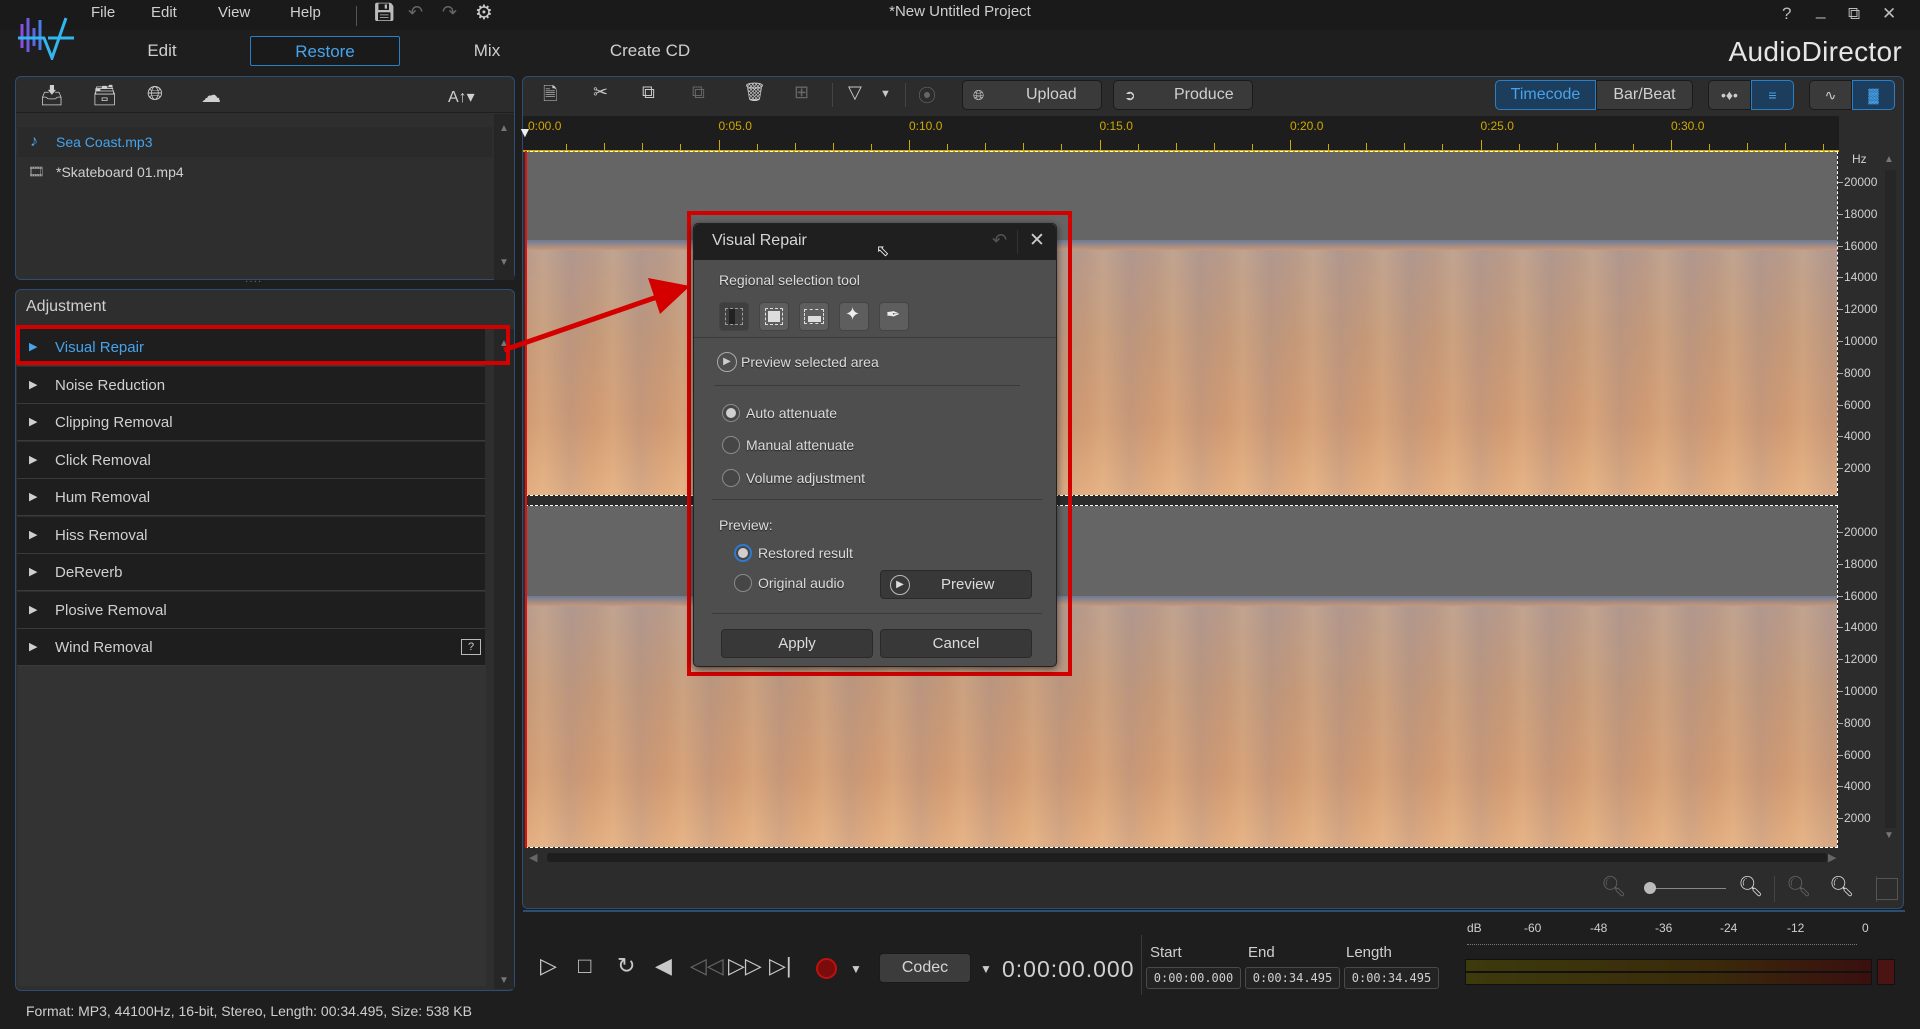 Image resolution: width=1920 pixels, height=1029 pixels. What do you see at coordinates (1032, 95) in the screenshot?
I see `upload-button: 🌐︎ Upload` at bounding box center [1032, 95].